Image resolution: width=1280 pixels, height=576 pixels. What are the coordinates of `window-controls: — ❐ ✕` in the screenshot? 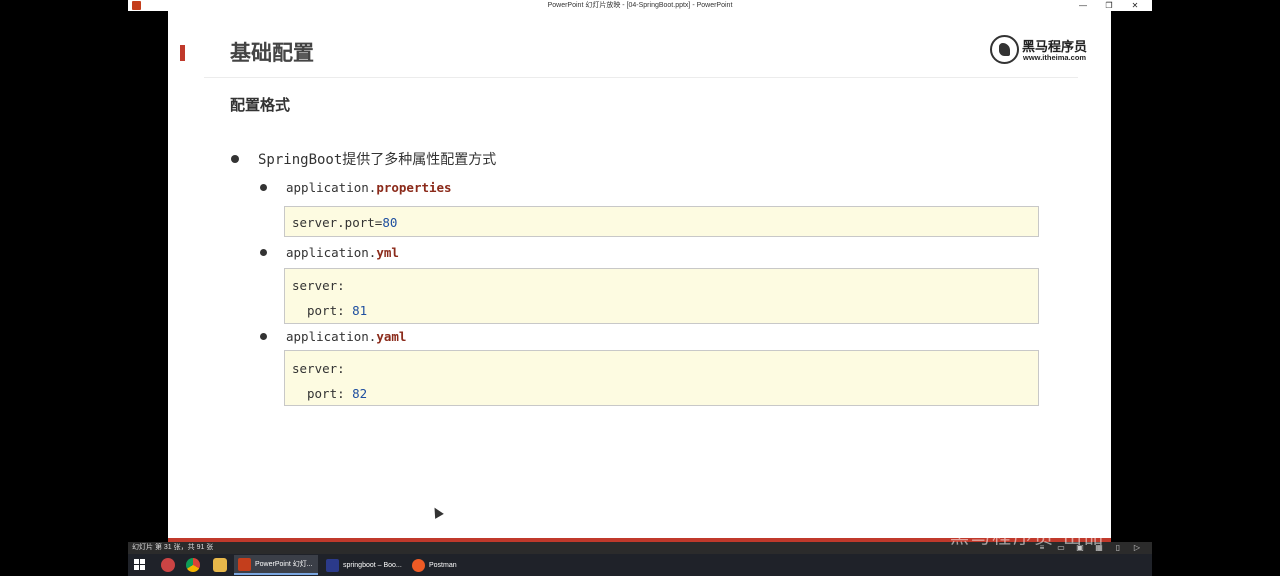 It's located at (1109, 5).